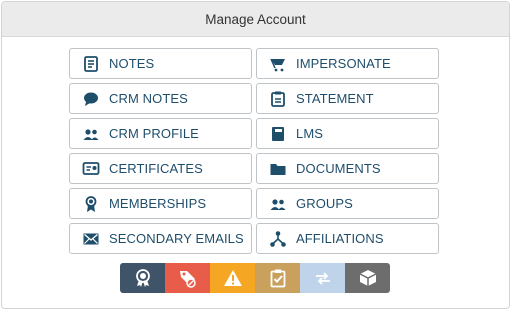 The width and height of the screenshot is (512, 311). I want to click on transfer-button, so click(322, 278).